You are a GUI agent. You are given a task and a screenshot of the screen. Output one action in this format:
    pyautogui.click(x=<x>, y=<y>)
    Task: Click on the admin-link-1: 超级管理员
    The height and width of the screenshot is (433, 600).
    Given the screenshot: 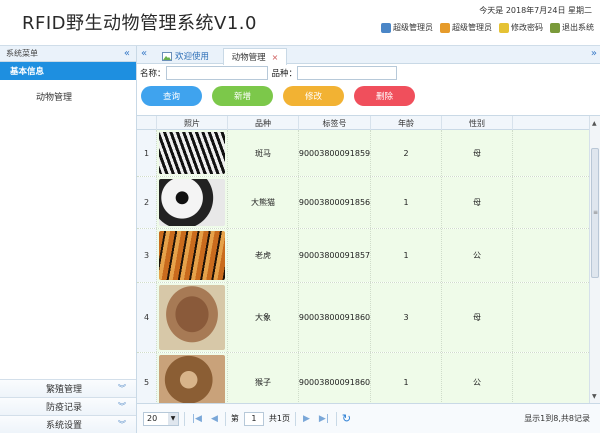 What is the action you would take?
    pyautogui.click(x=407, y=27)
    